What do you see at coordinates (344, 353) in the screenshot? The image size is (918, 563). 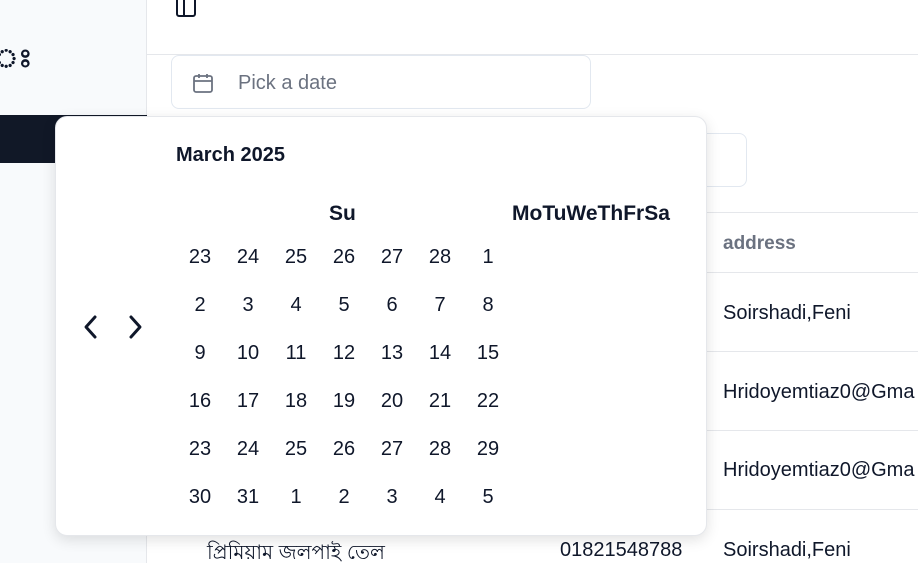 I see `calendar-day: 12` at bounding box center [344, 353].